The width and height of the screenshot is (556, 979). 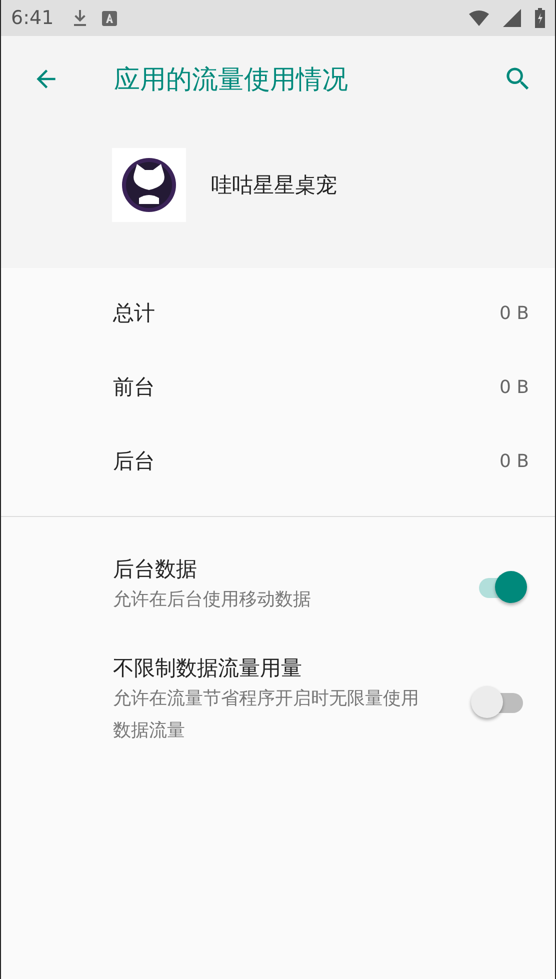 What do you see at coordinates (278, 572) in the screenshot?
I see `setting-item: 后台数据 允许在后台使用移动数据` at bounding box center [278, 572].